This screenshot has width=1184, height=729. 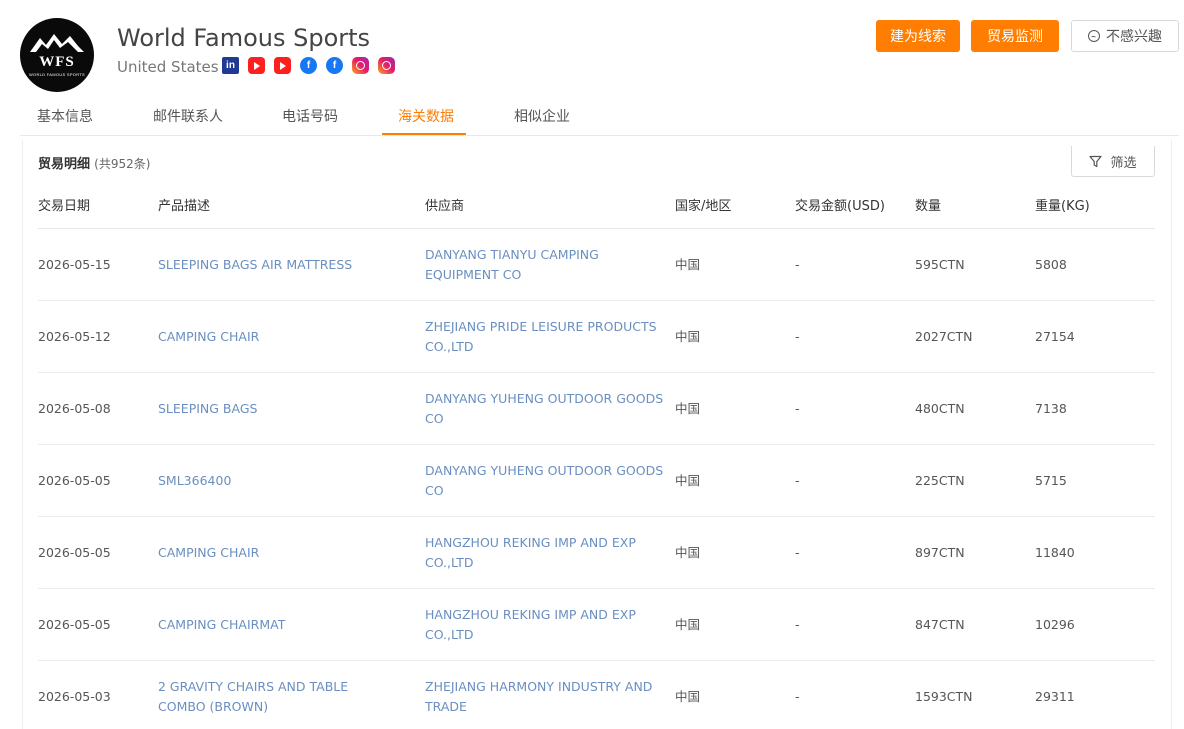 I want to click on logo-subtext: WORLD FAMOUS SPORTS, so click(x=57, y=74).